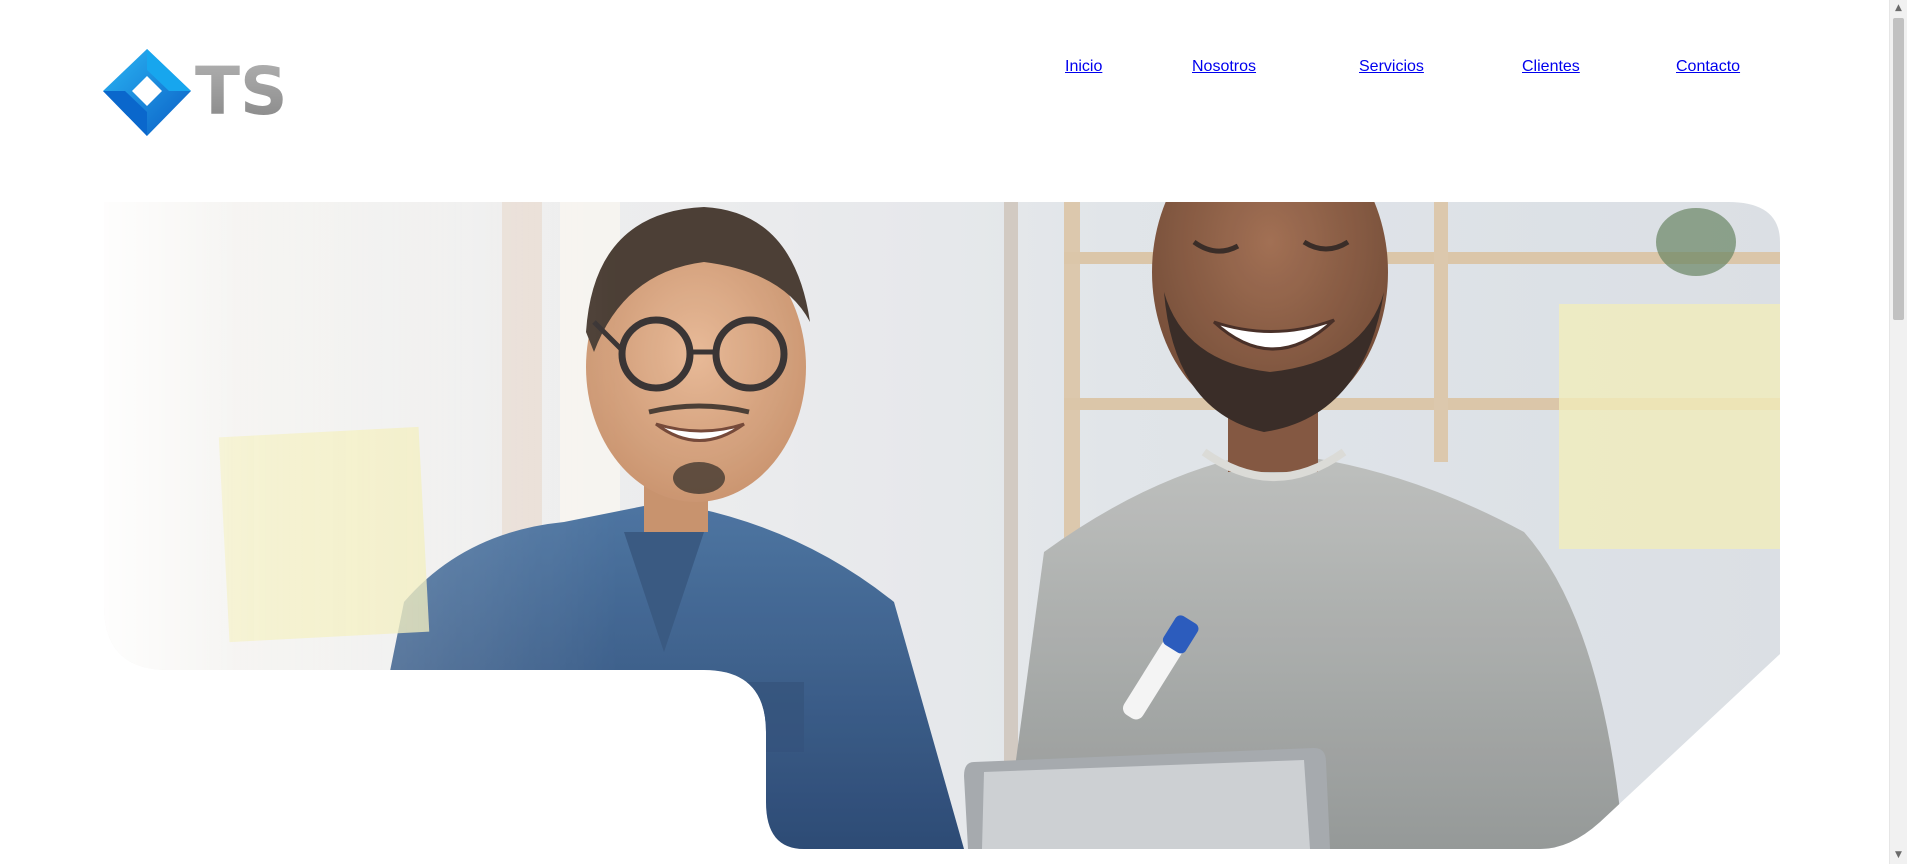  I want to click on nav-link-inicio: Inicio, so click(1083, 67).